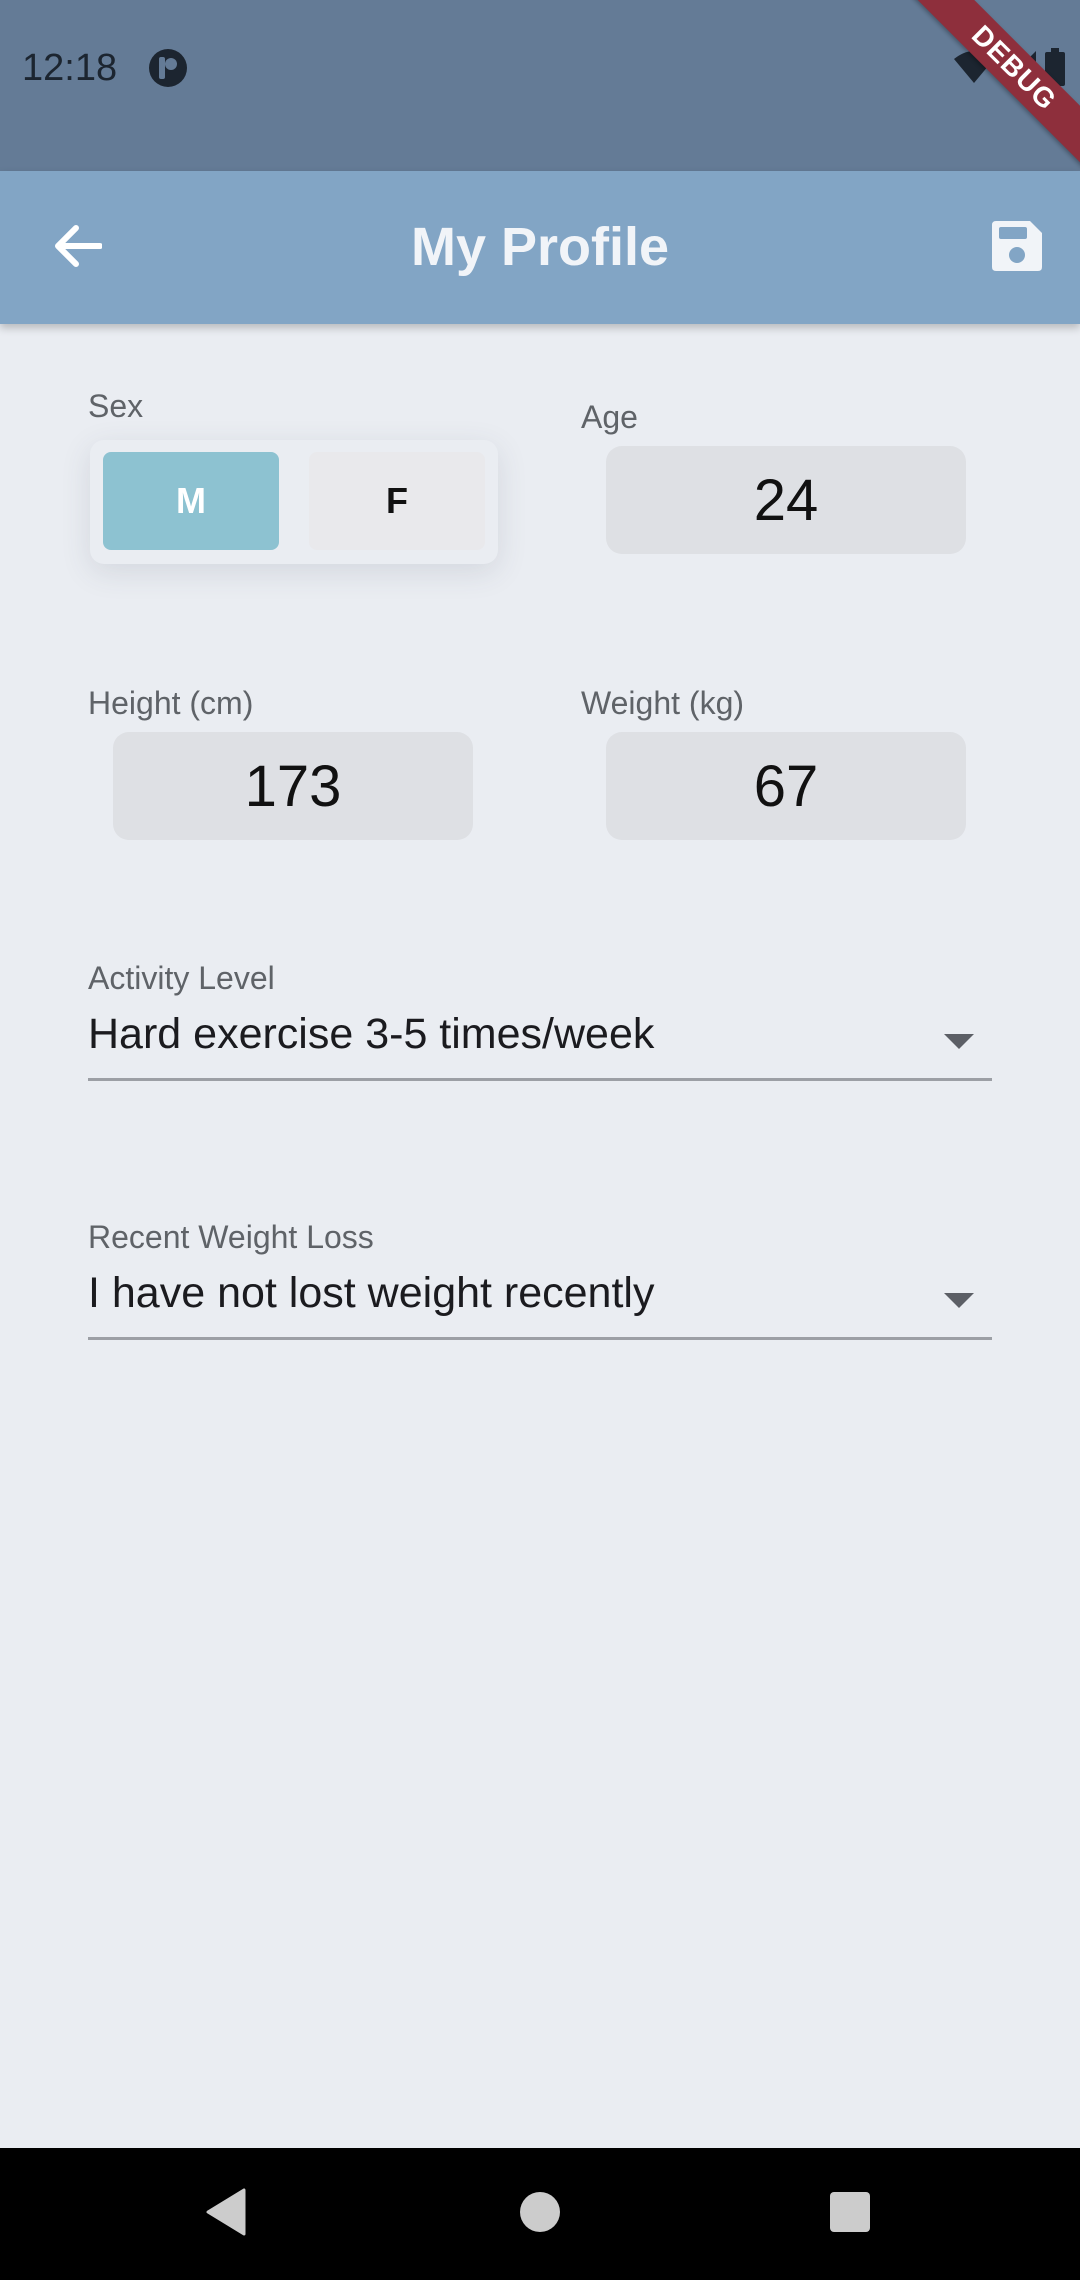  What do you see at coordinates (786, 500) in the screenshot?
I see `age-field: 24` at bounding box center [786, 500].